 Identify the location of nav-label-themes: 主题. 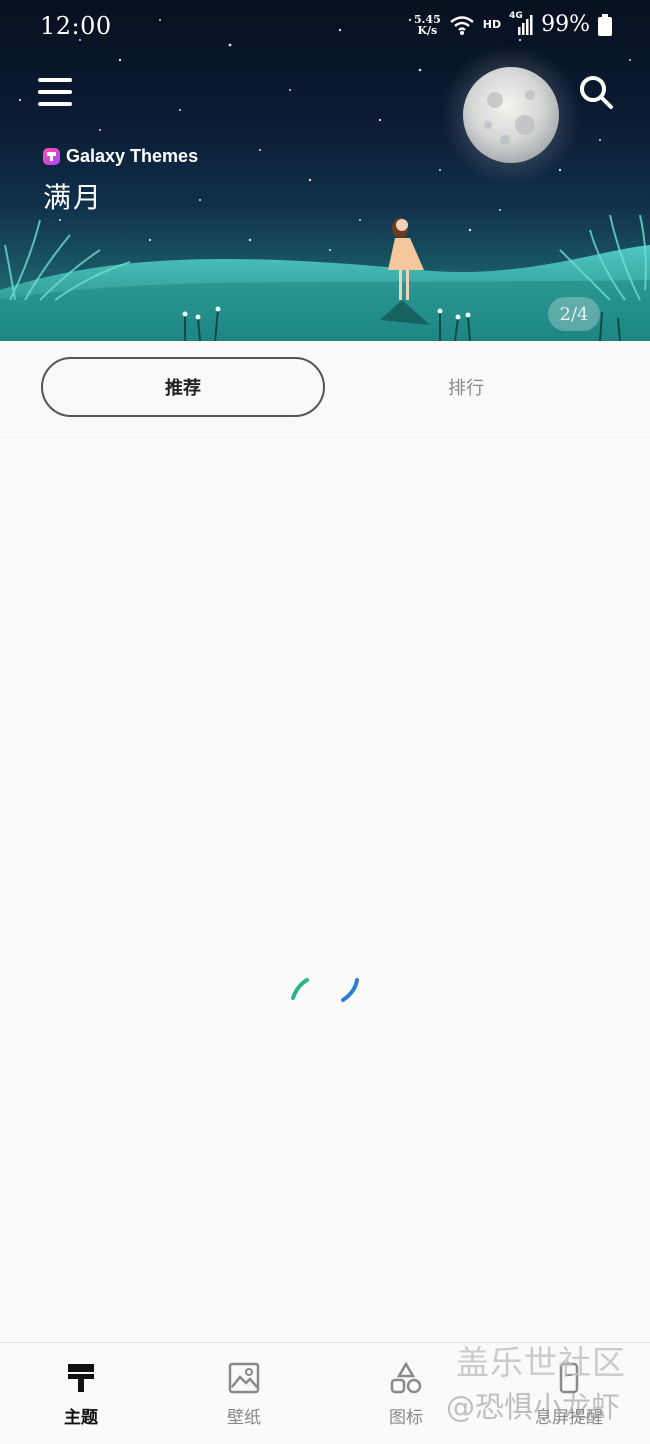
(81, 1418).